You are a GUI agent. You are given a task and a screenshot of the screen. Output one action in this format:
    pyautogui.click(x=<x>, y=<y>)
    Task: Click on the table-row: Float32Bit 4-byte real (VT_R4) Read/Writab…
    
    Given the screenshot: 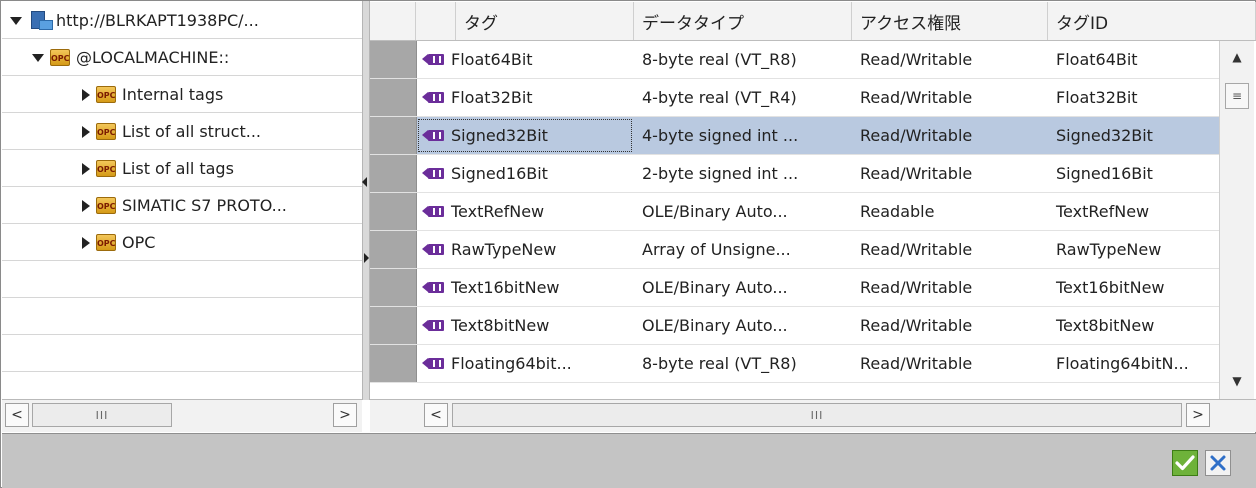 What is the action you would take?
    pyautogui.click(x=795, y=98)
    